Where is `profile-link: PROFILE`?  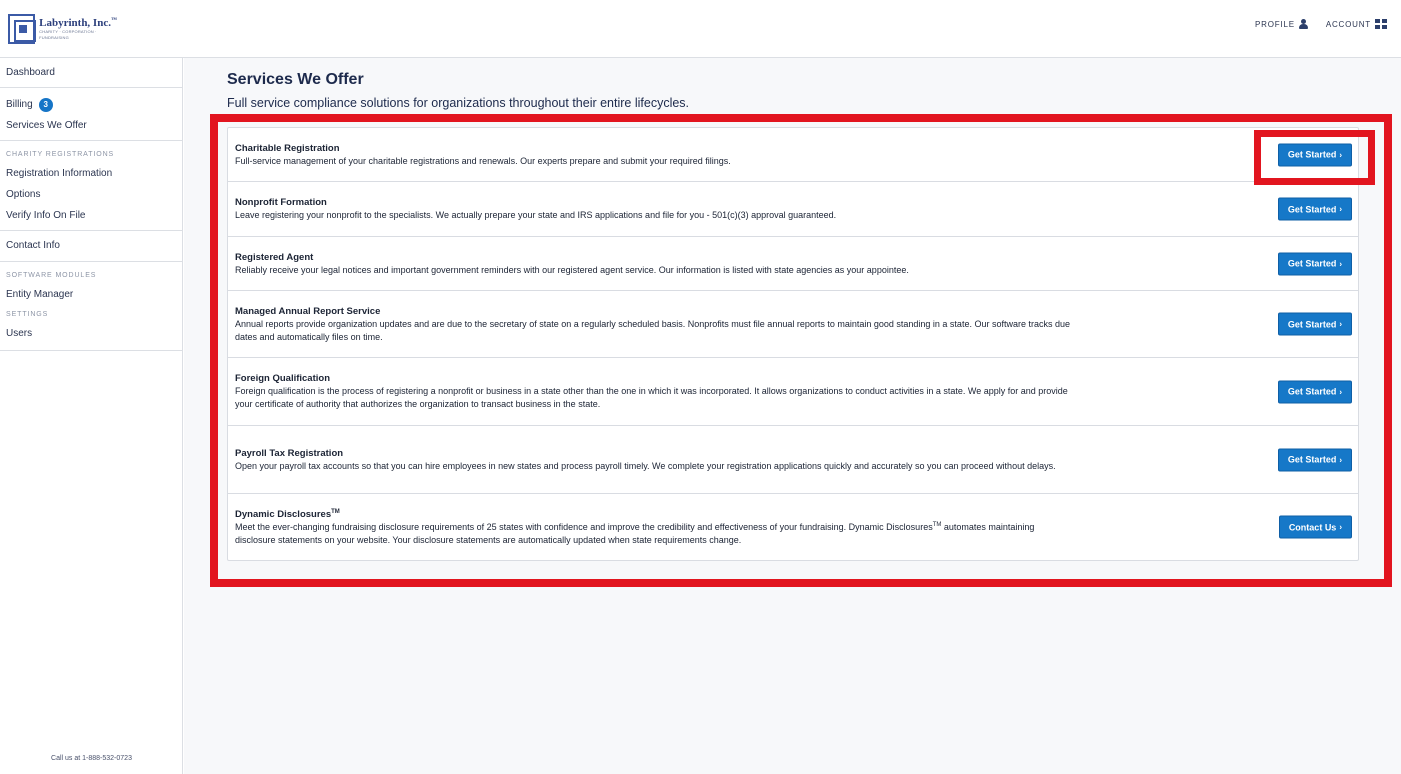
profile-link: PROFILE is located at coordinates (1281, 24).